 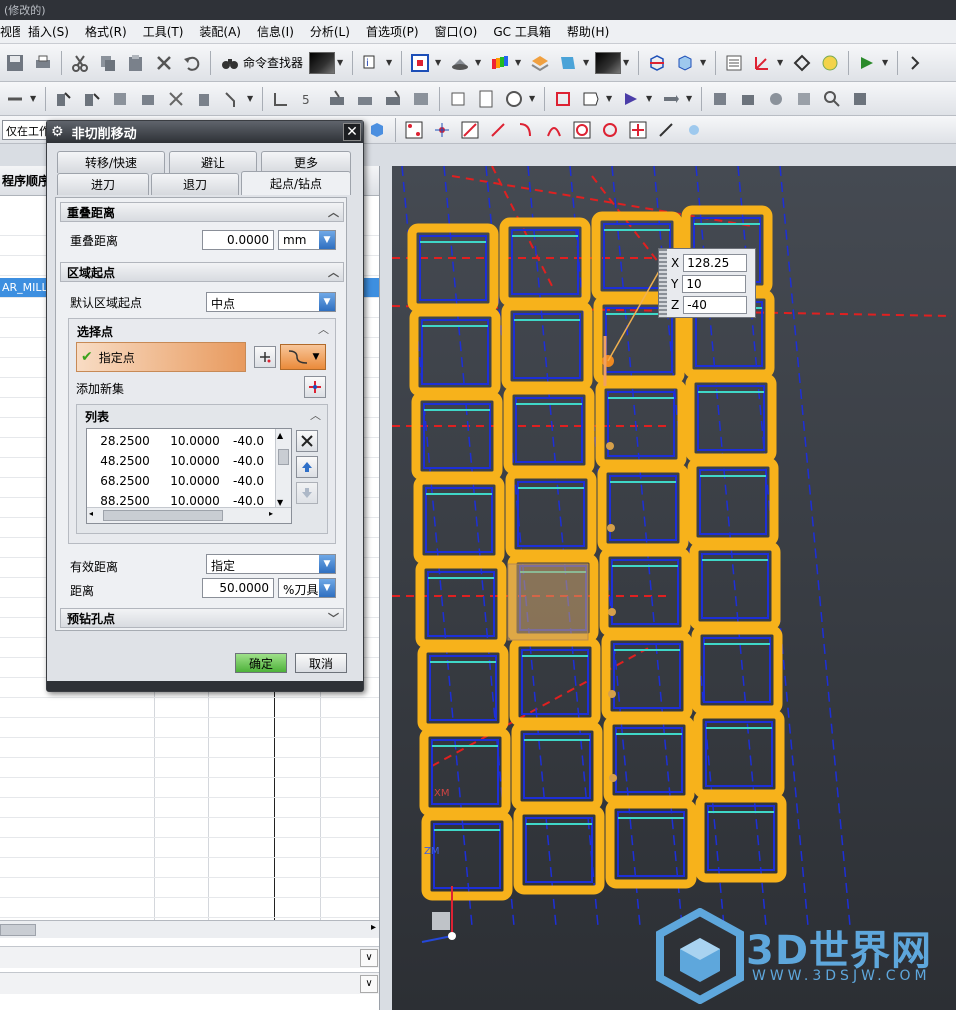 What do you see at coordinates (120, 99) in the screenshot?
I see `create-geometry-icon` at bounding box center [120, 99].